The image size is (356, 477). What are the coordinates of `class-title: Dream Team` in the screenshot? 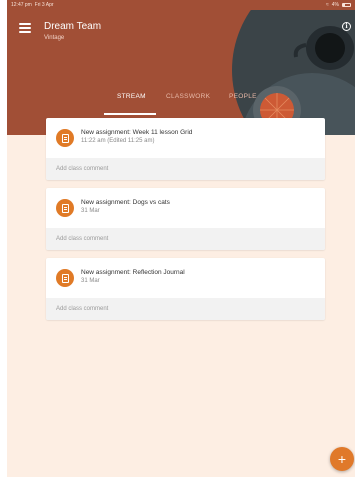 It's located at (73, 26).